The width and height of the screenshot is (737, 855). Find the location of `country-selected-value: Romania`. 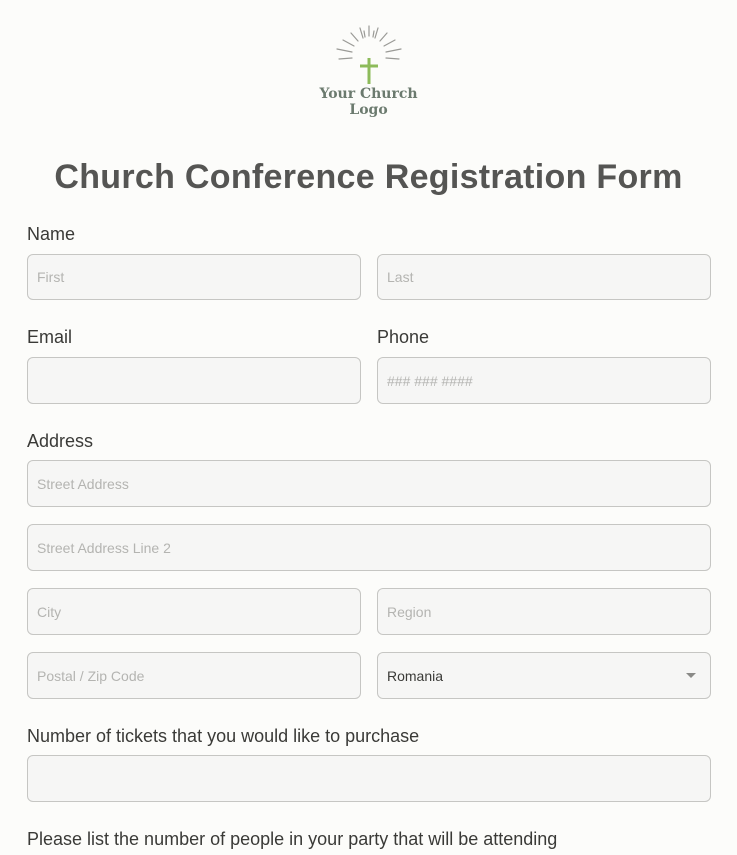

country-selected-value: Romania is located at coordinates (415, 675).